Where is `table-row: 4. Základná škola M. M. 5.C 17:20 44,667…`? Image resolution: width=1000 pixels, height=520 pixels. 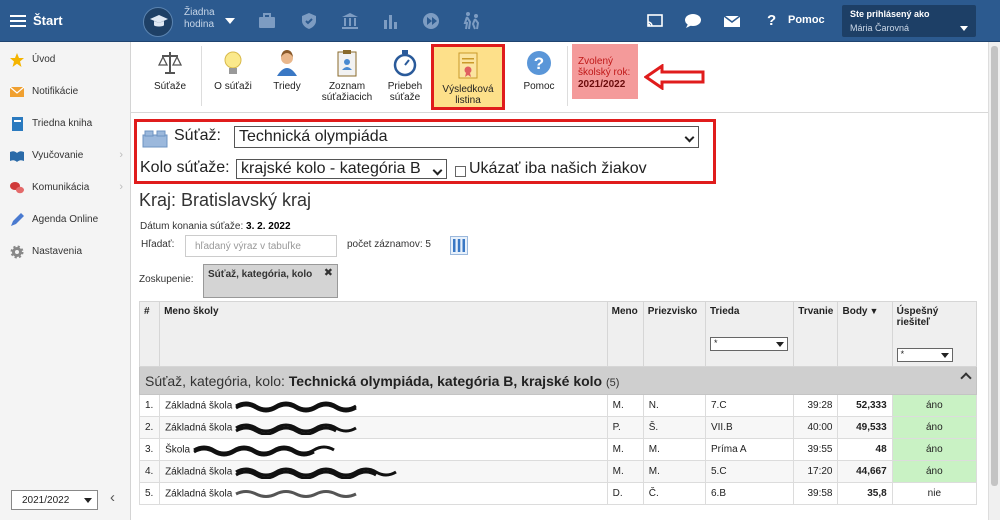
table-row: 4. Základná škola M. M. 5.C 17:20 44,667… is located at coordinates (558, 471).